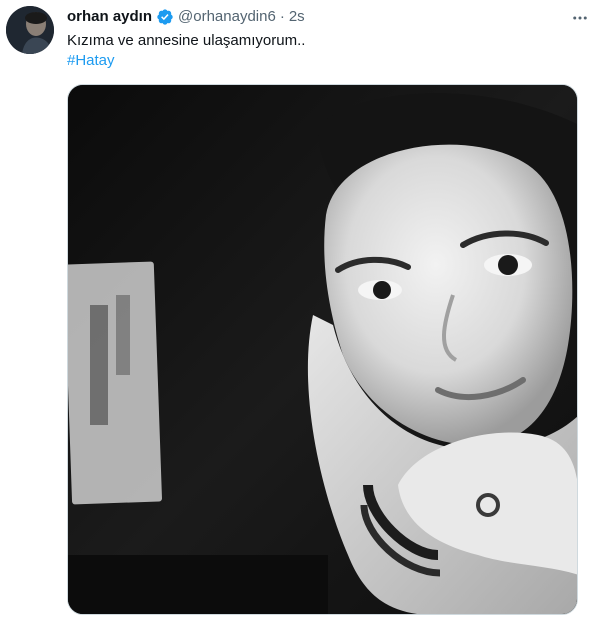 The width and height of the screenshot is (600, 617). I want to click on tweet-text: Kızıma ve annesine ulaşamıyorum.., so click(186, 40).